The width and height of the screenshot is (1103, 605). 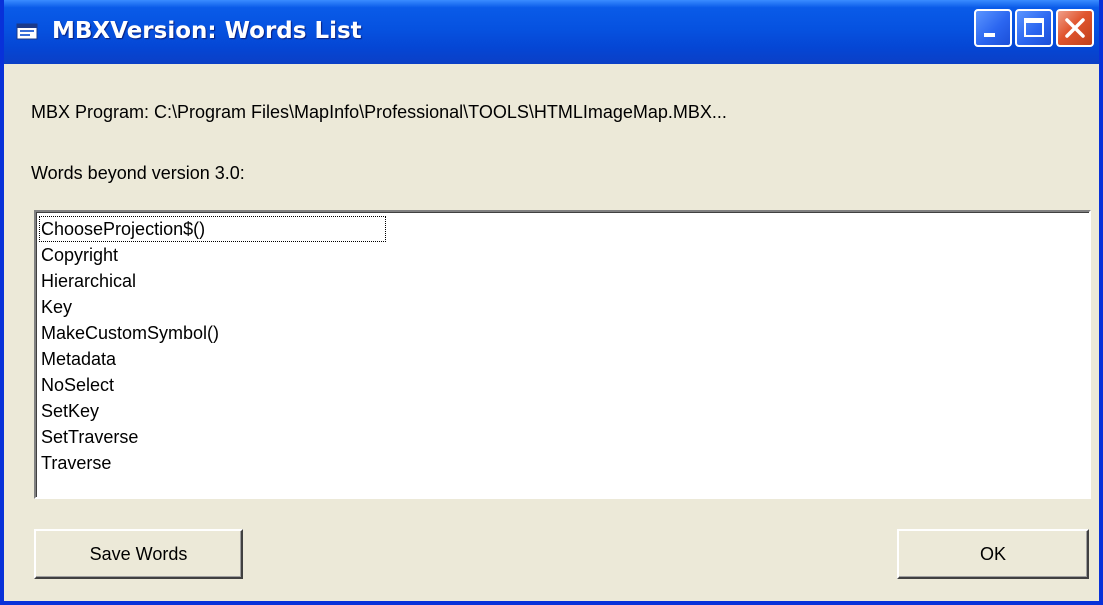 I want to click on list-item: NoSelect, so click(x=212, y=385).